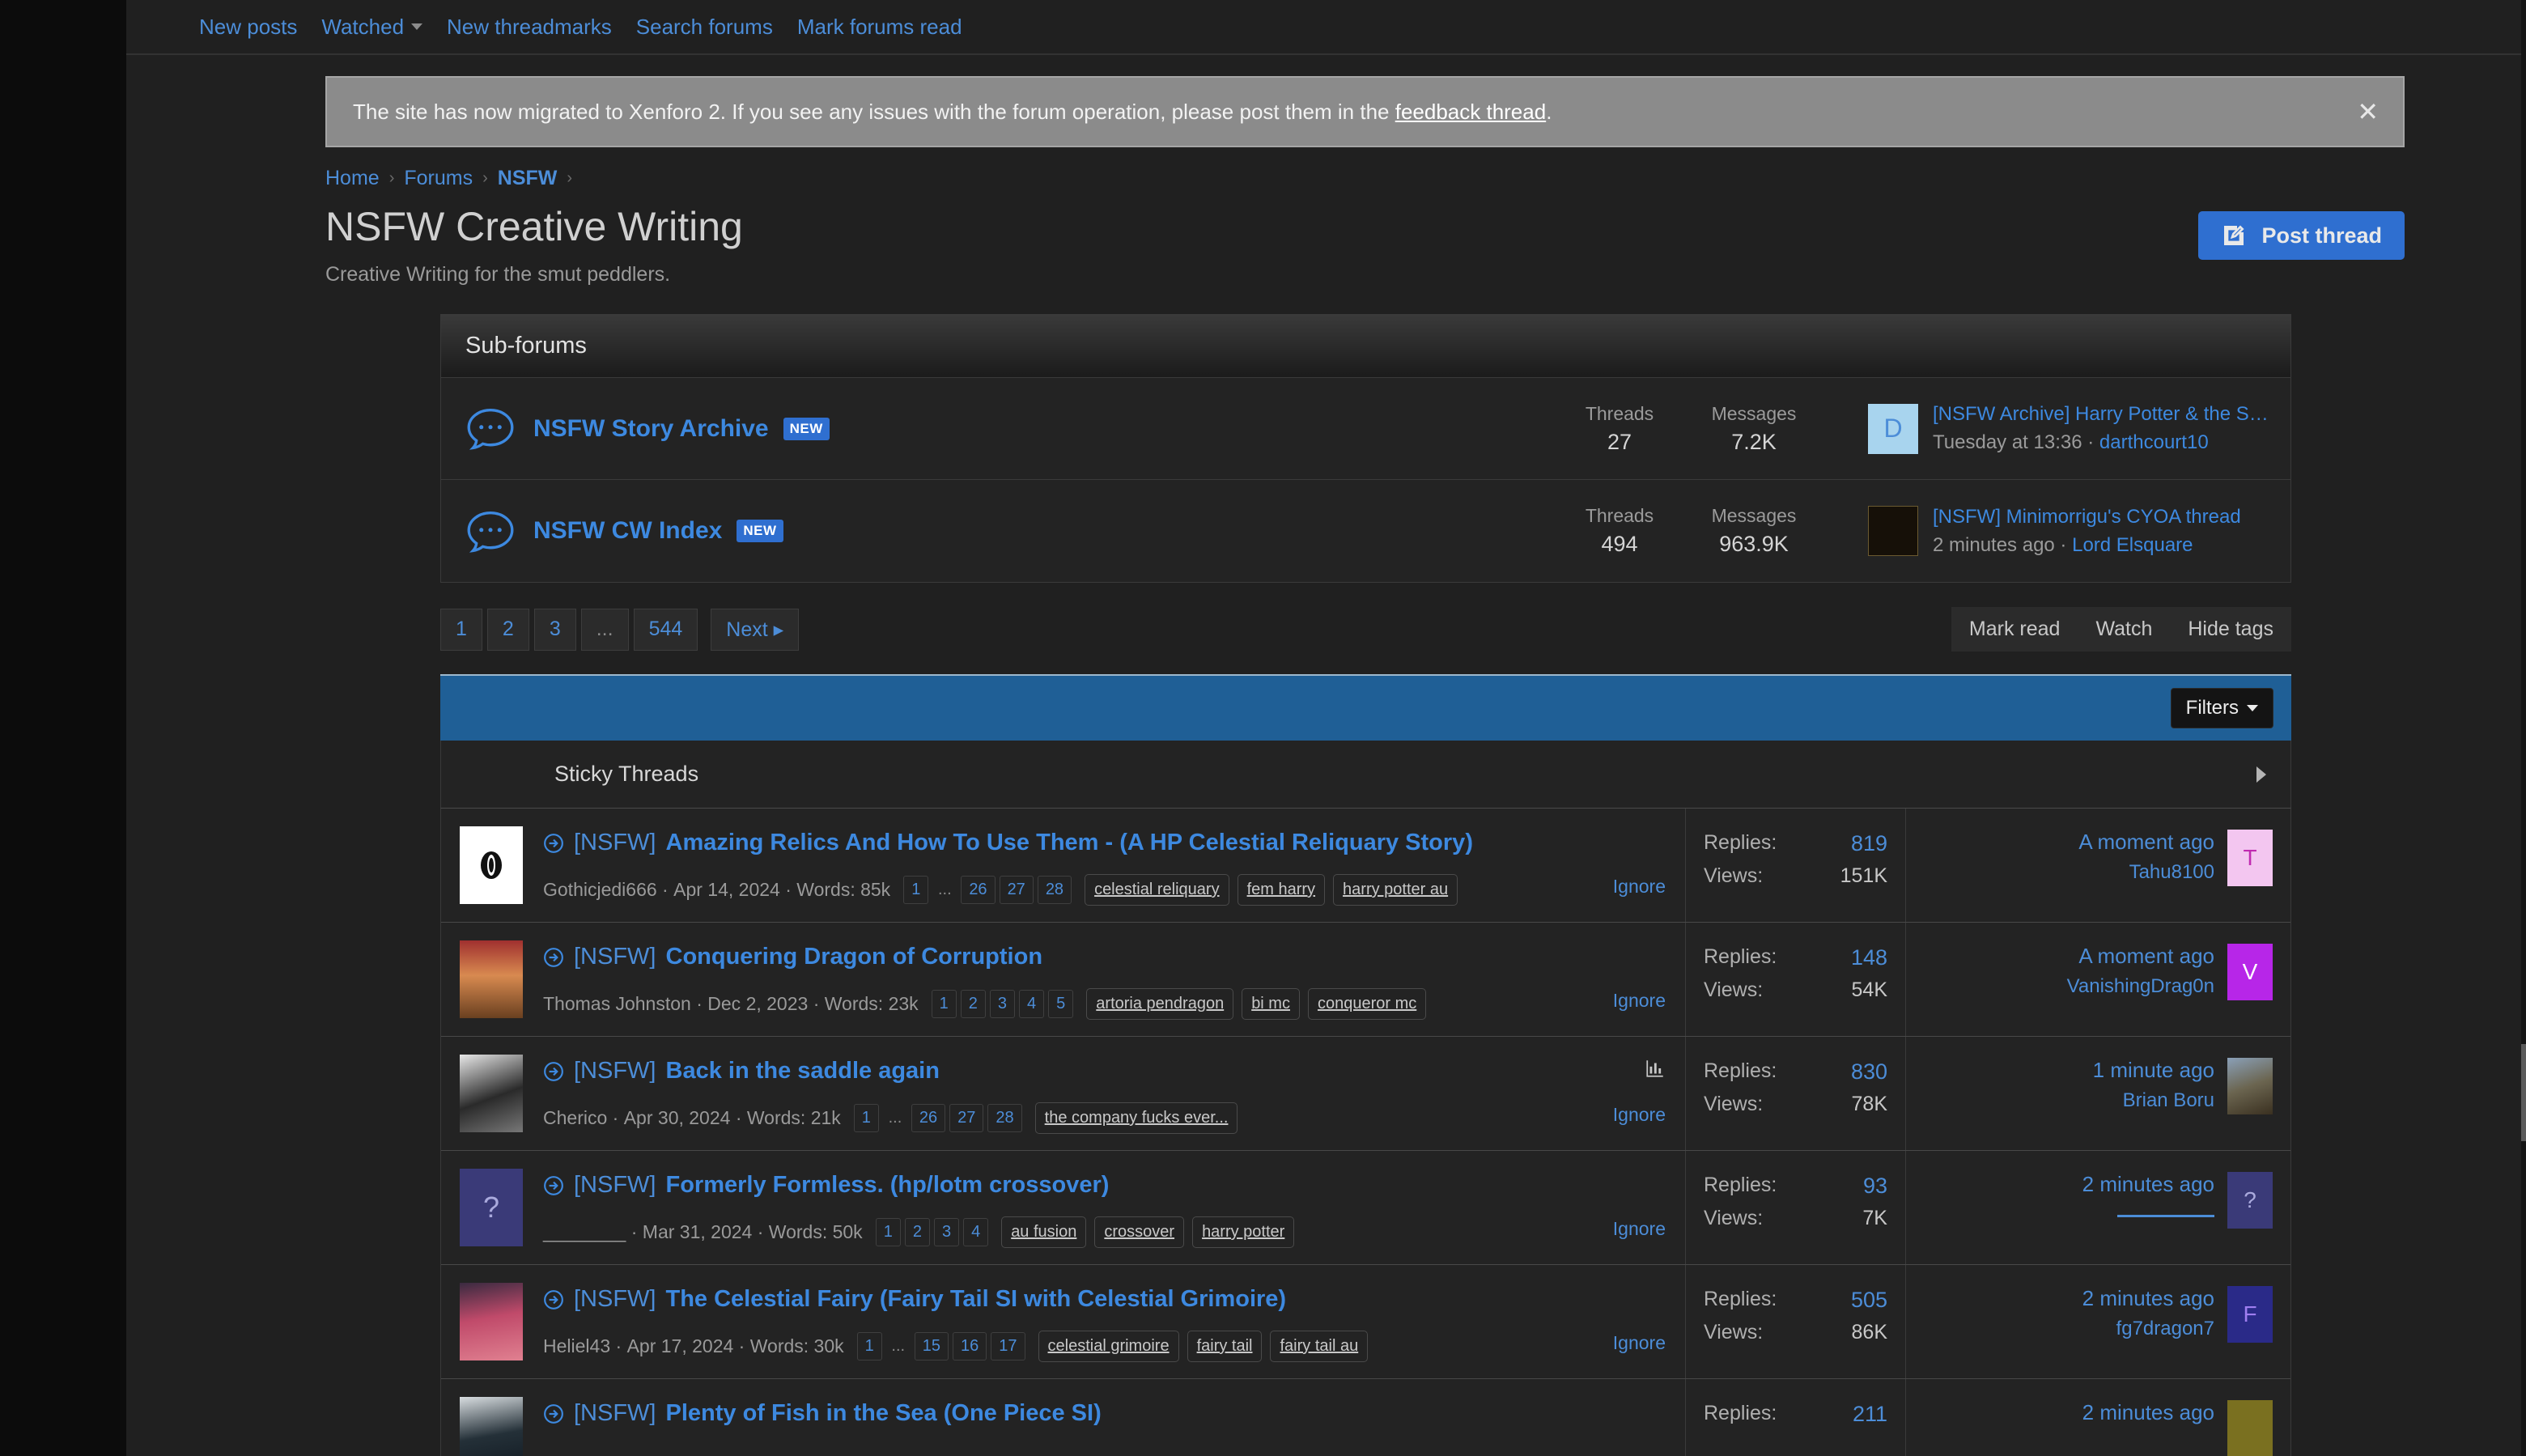  I want to click on nav-new-threadmarks: New threadmarks, so click(530, 28).